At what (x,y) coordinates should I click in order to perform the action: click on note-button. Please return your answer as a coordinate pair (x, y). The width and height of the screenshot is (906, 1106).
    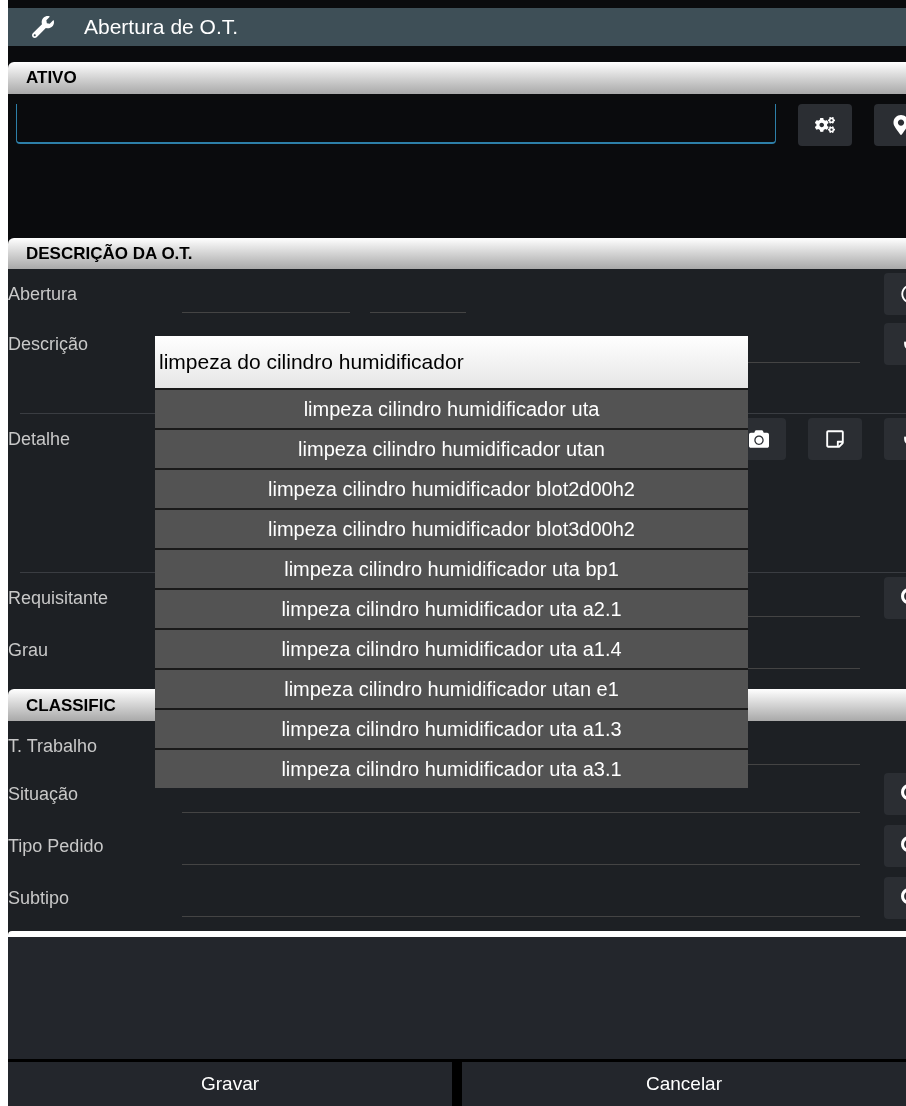
    Looking at the image, I should click on (835, 439).